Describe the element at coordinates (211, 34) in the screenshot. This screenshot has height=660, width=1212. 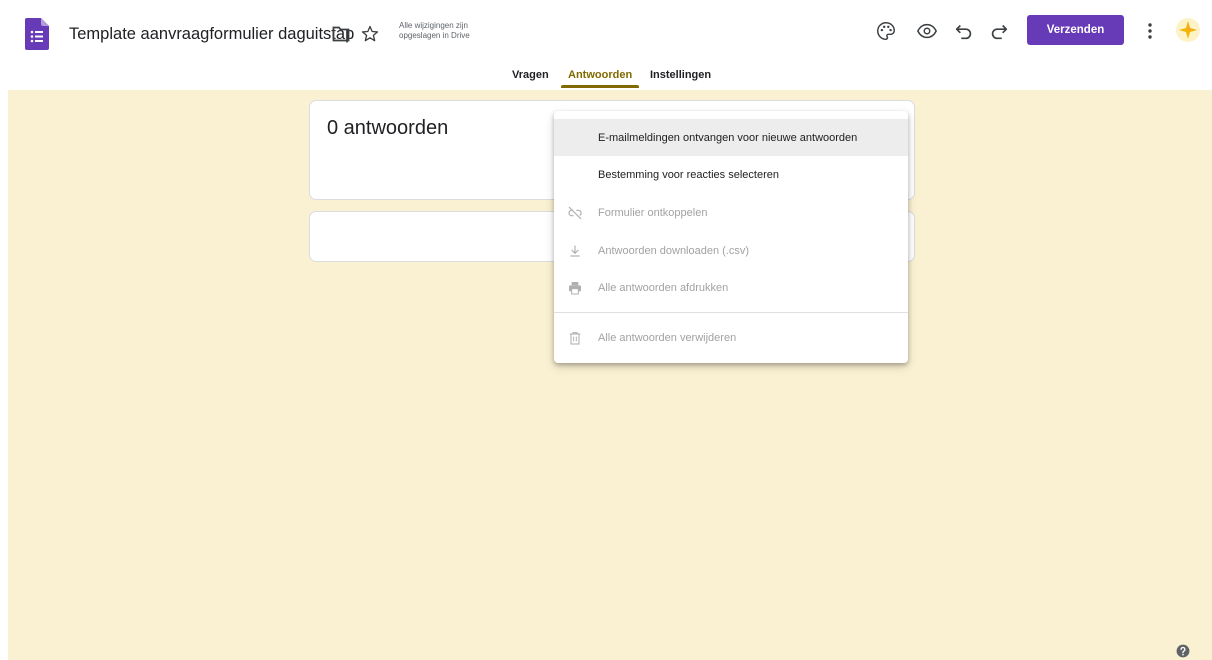
I see `document-title: Template aanvraagformulier daguitstap` at that location.